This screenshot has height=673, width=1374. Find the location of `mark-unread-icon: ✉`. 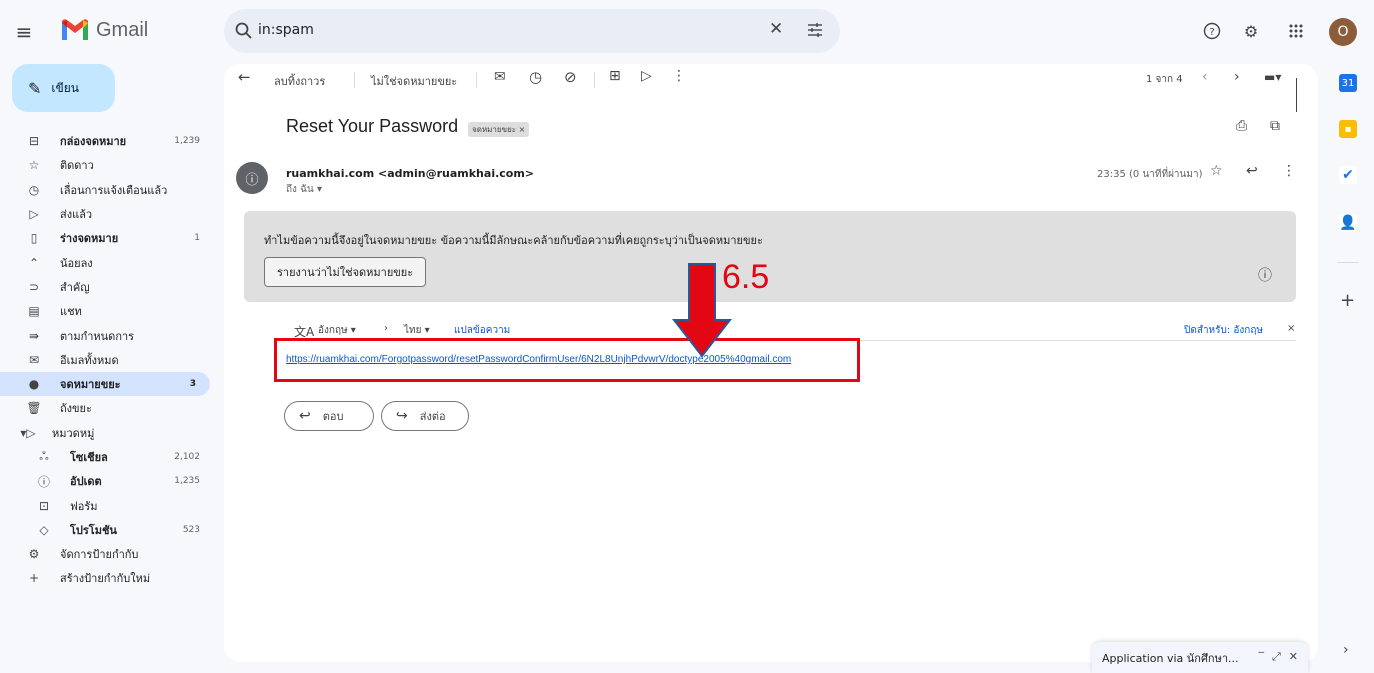

mark-unread-icon: ✉ is located at coordinates (500, 77).